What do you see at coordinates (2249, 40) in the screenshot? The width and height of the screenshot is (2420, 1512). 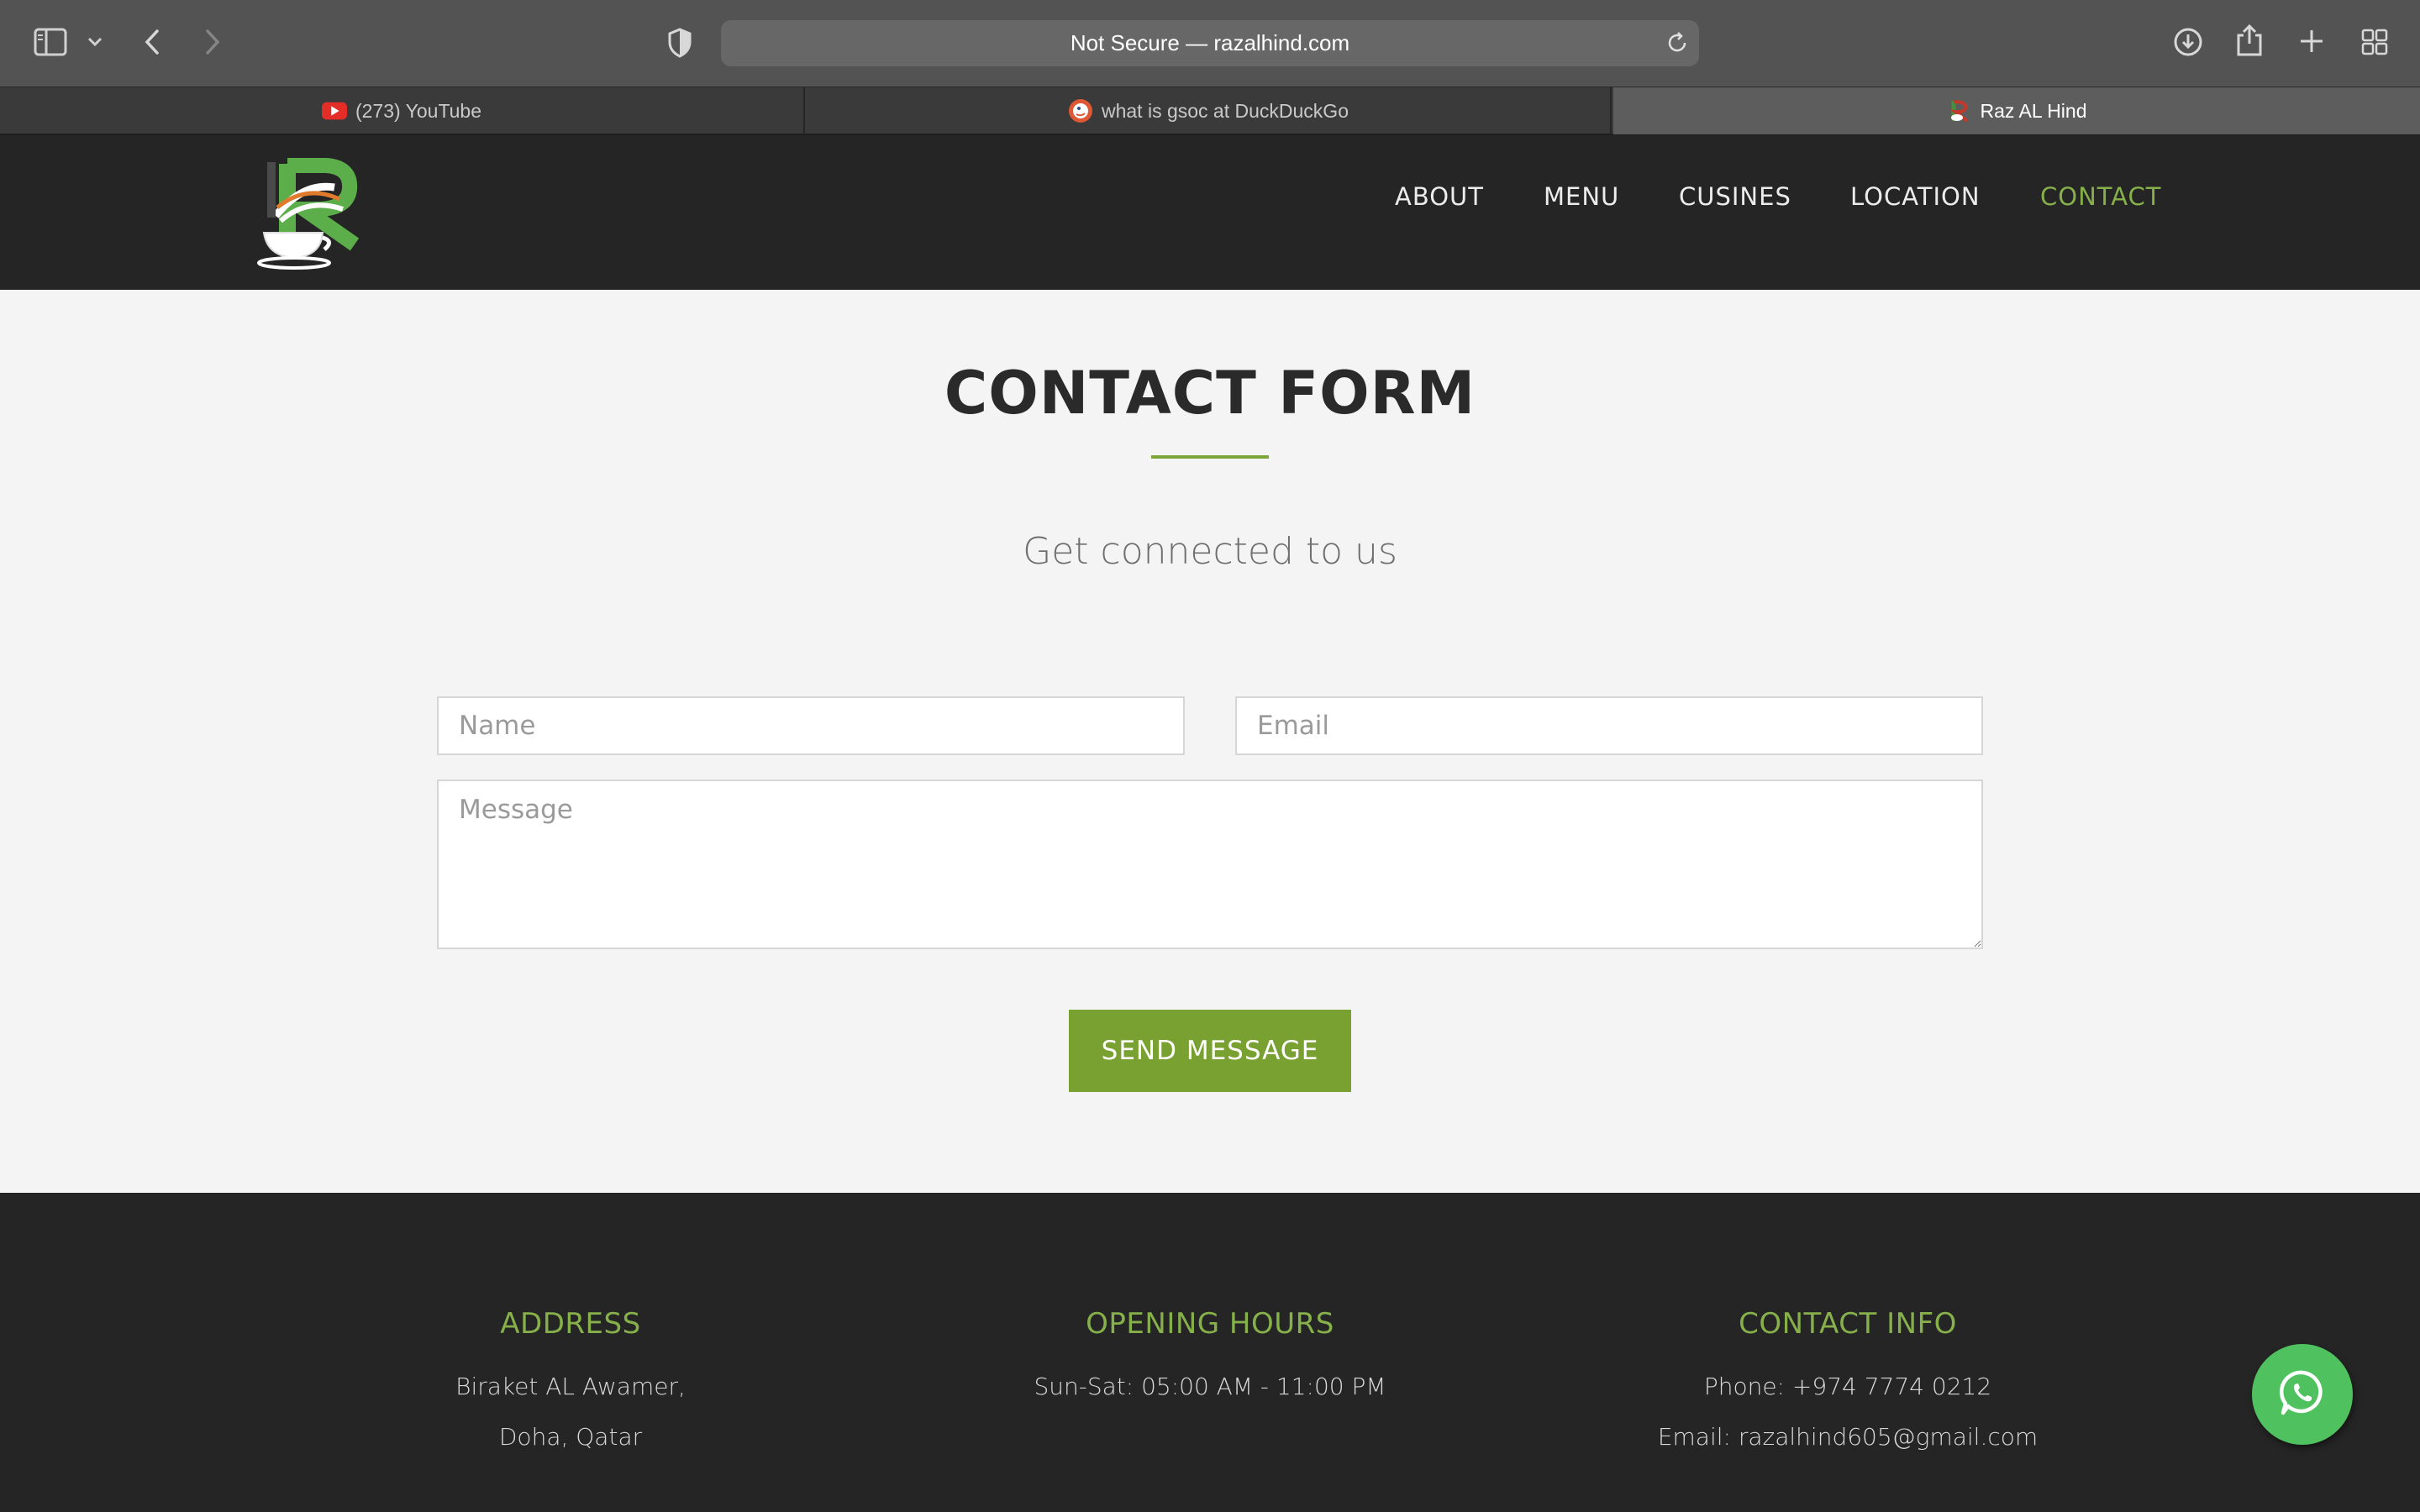 I see `share-icon` at bounding box center [2249, 40].